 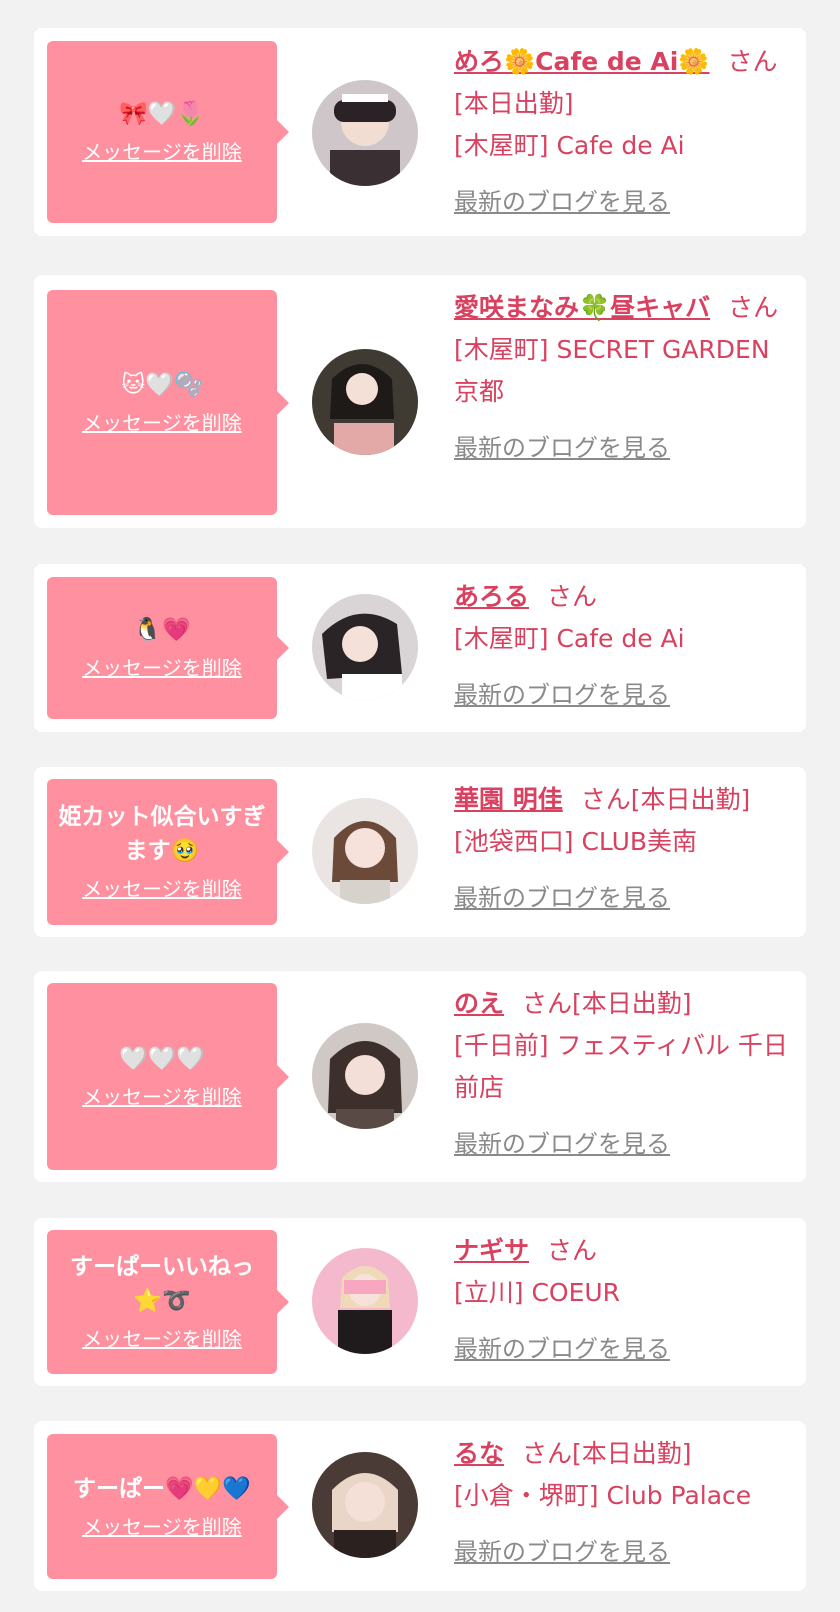 I want to click on message-text: すーぱー💗💛💙, so click(x=162, y=1488).